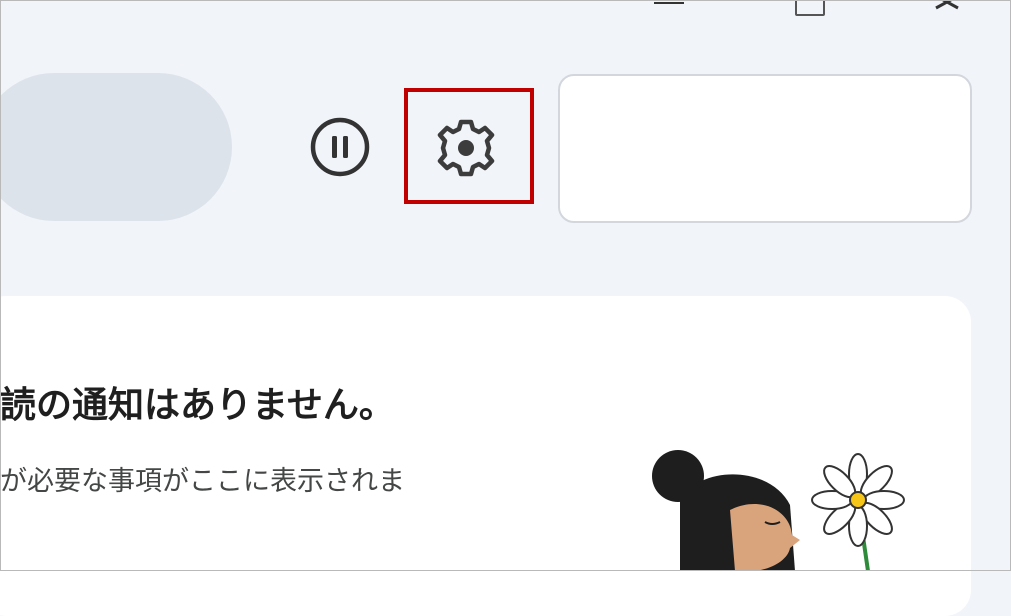  Describe the element at coordinates (948, 9) in the screenshot. I see `close-icon` at that location.